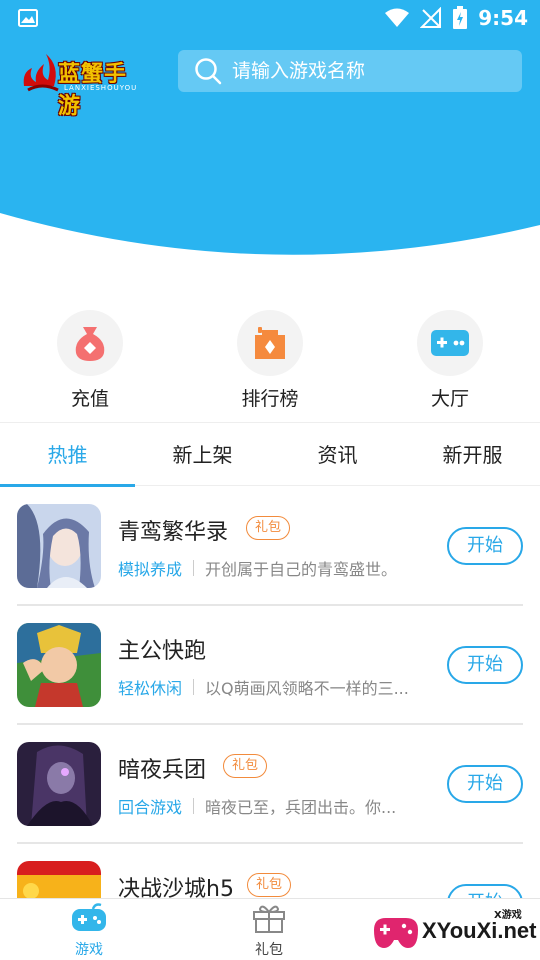 This screenshot has height=960, width=540. I want to click on quick-entry-ranking: 排行榜, so click(270, 360).